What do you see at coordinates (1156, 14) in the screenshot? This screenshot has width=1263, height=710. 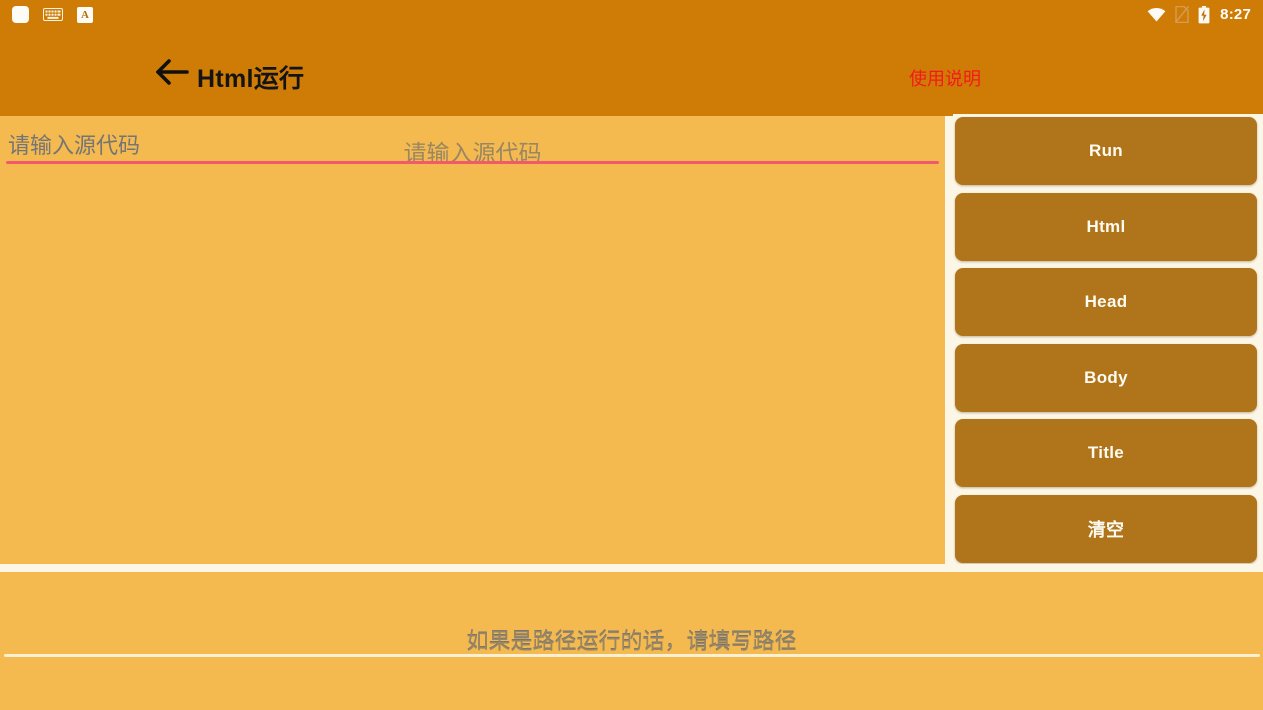 I see `wifi-icon` at bounding box center [1156, 14].